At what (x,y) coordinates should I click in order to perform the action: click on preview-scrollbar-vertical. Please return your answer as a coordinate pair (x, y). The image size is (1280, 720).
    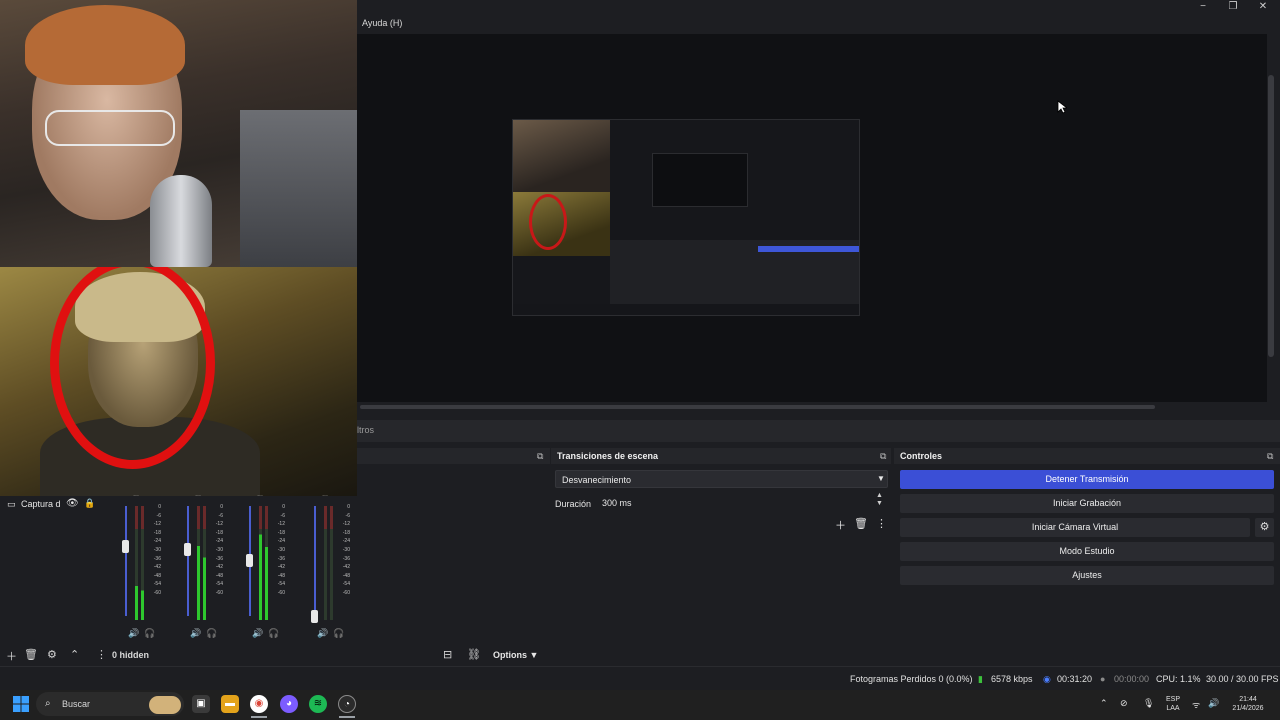
    Looking at the image, I should click on (1271, 216).